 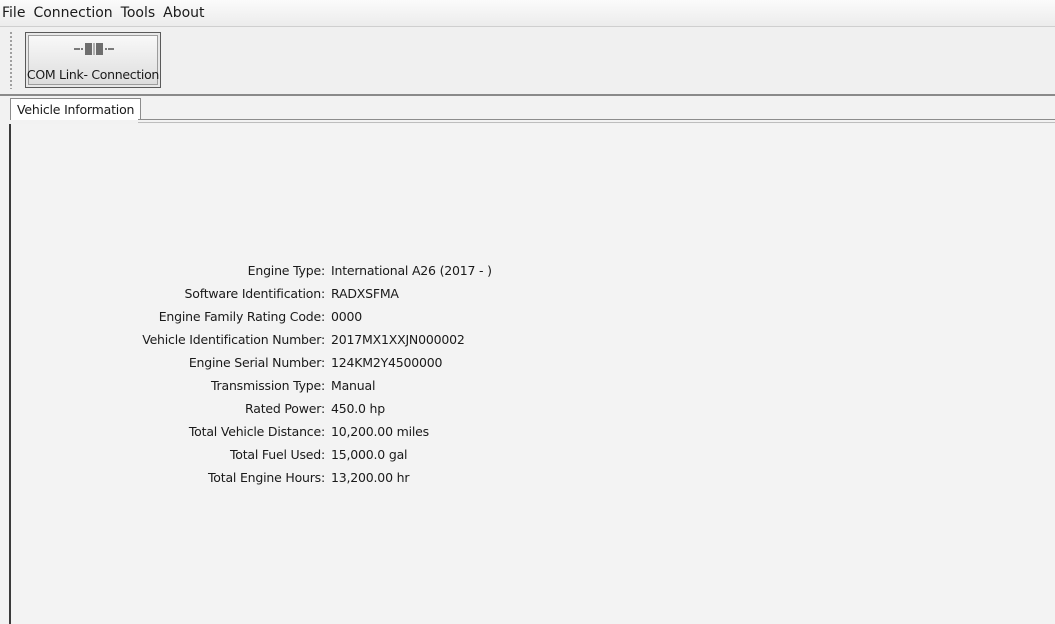 What do you see at coordinates (398, 339) in the screenshot?
I see `info-value: 2017MX1XXJN000002` at bounding box center [398, 339].